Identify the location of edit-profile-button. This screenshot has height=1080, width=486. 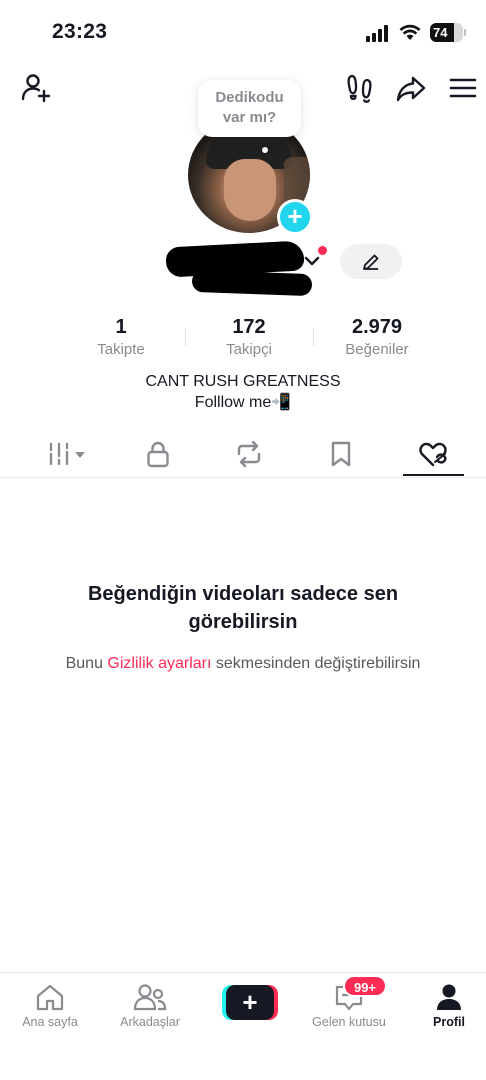
(371, 261).